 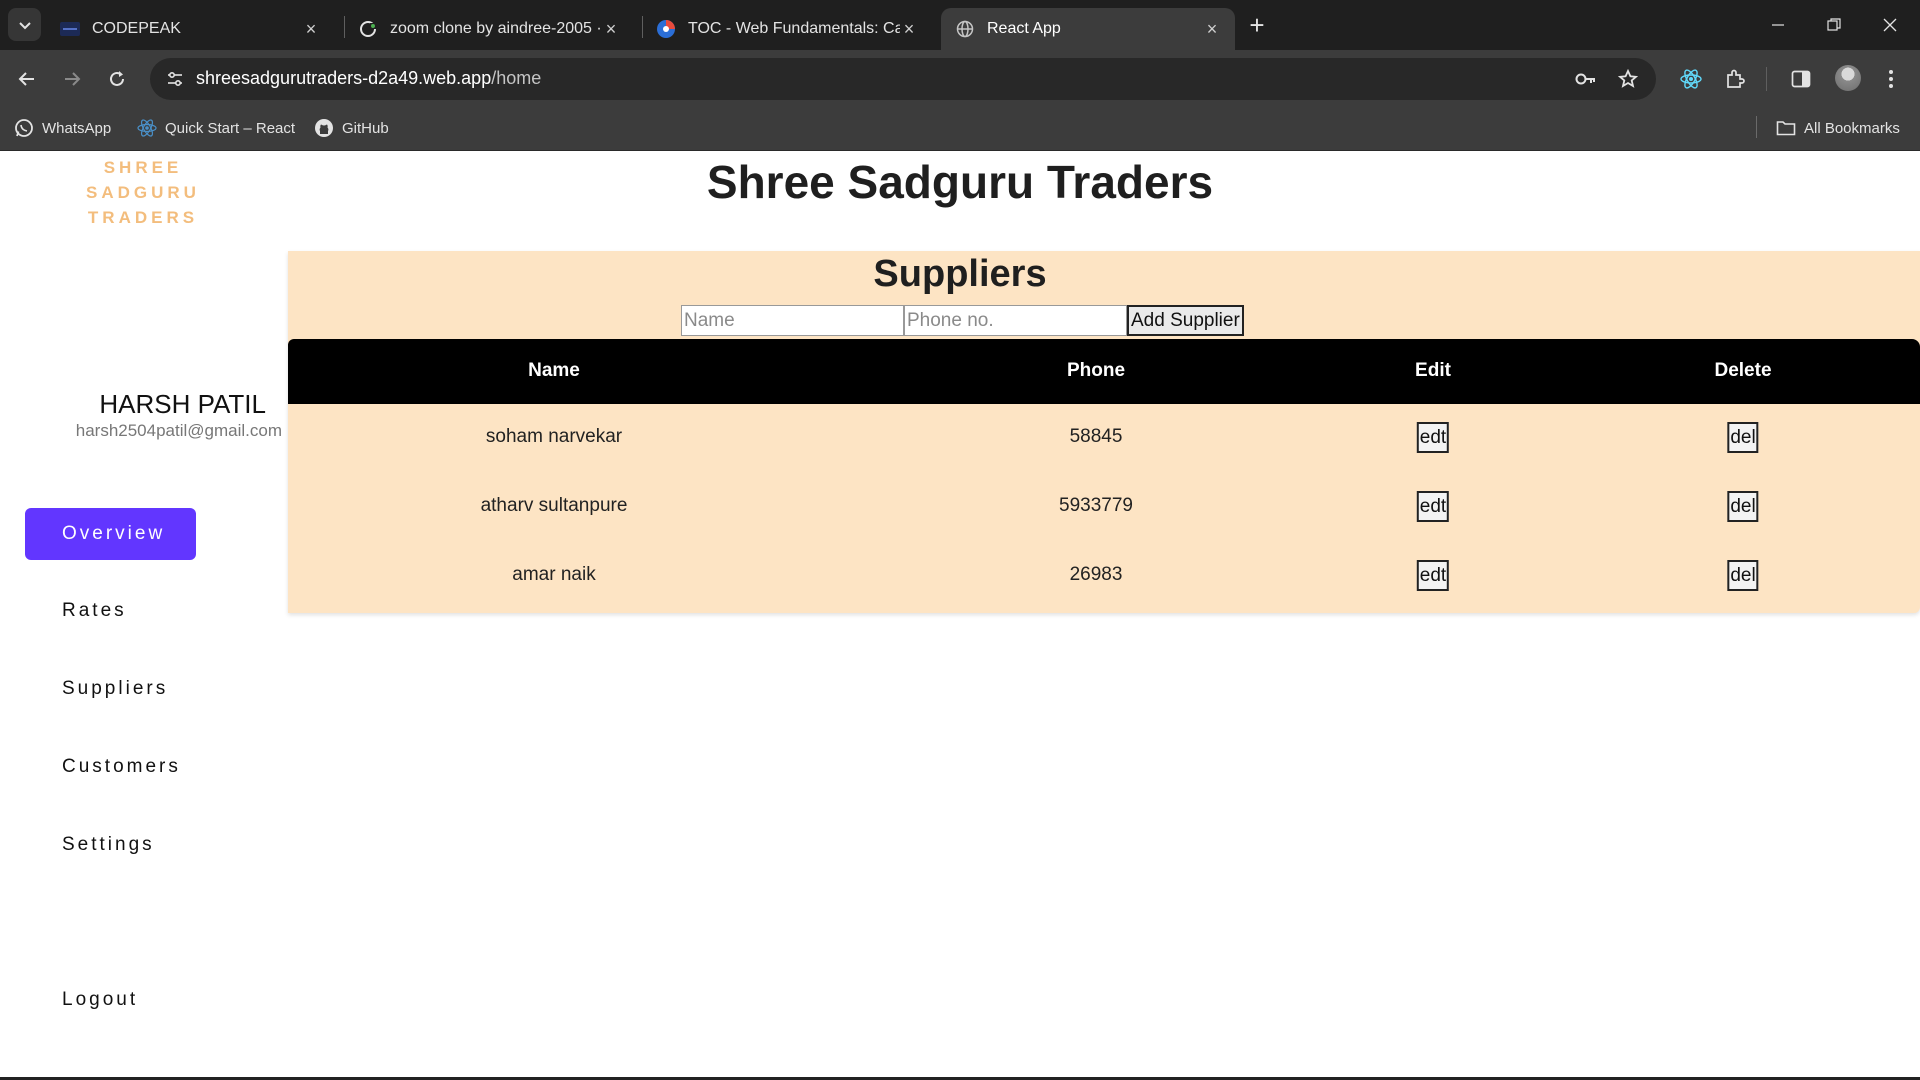 I want to click on supplier-name: soham narvekar, so click(x=554, y=436).